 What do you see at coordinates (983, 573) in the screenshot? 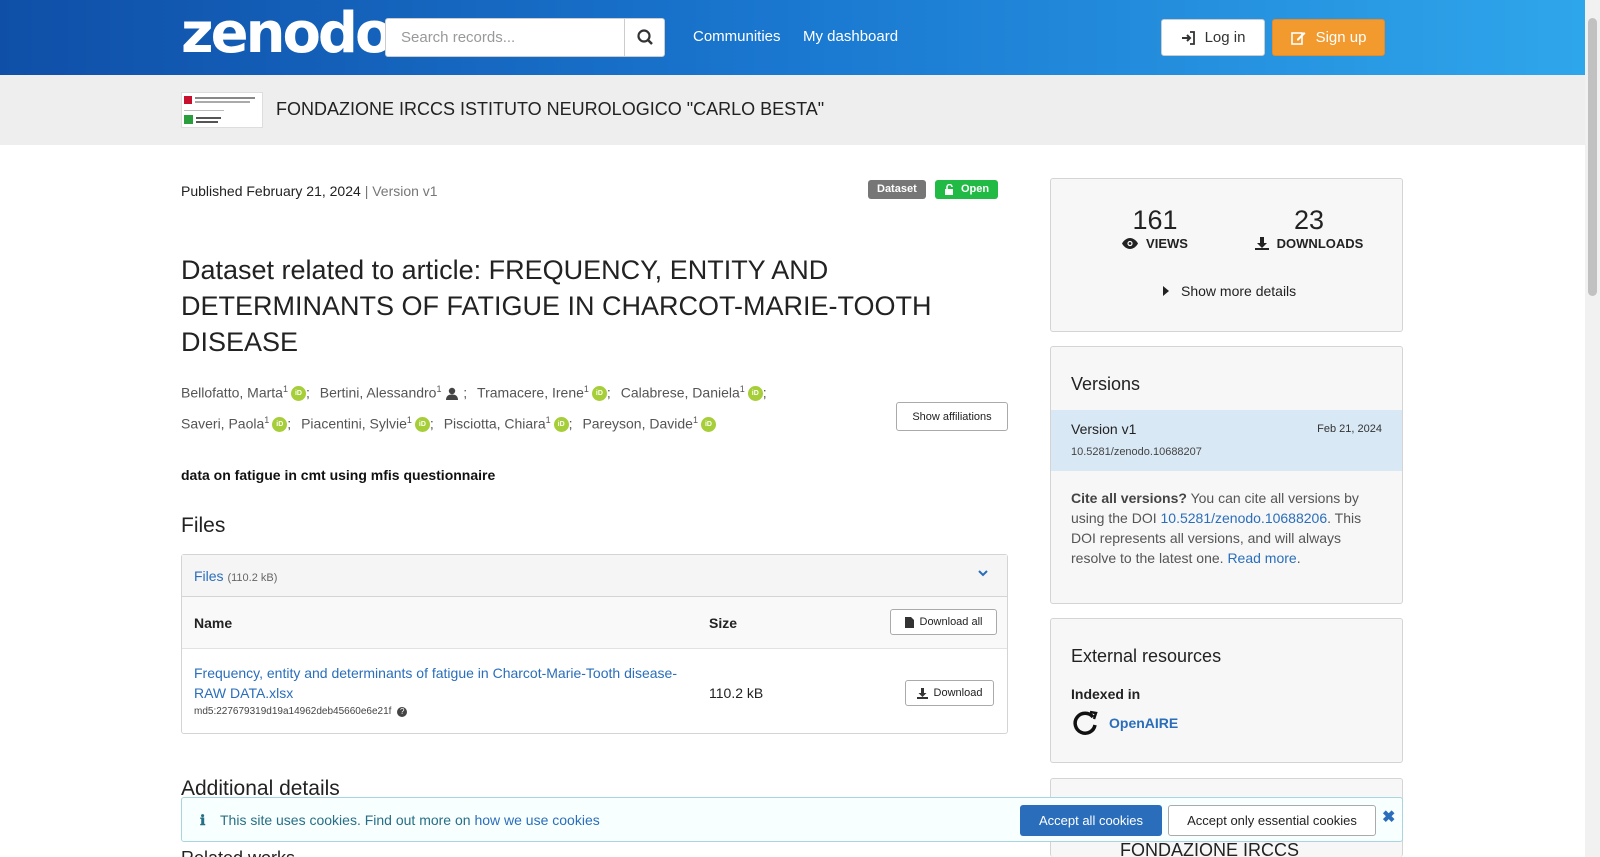
I see `chevron-down-icon` at bounding box center [983, 573].